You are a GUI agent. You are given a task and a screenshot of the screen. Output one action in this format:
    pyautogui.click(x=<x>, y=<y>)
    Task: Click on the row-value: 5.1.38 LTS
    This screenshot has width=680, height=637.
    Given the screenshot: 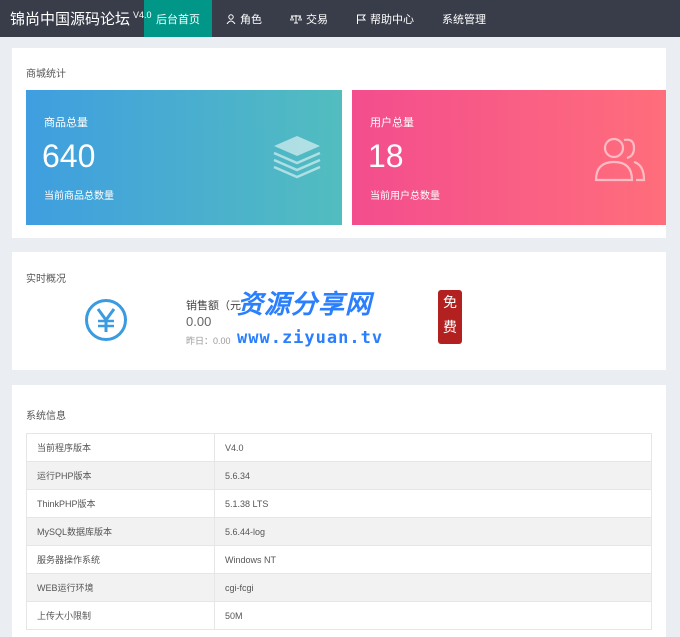 What is the action you would take?
    pyautogui.click(x=433, y=503)
    